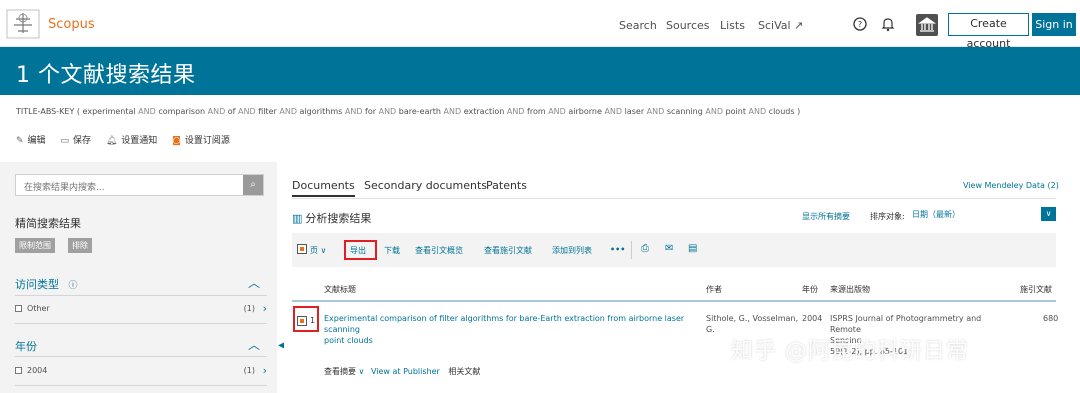  I want to click on nav-lists: Lists, so click(732, 25).